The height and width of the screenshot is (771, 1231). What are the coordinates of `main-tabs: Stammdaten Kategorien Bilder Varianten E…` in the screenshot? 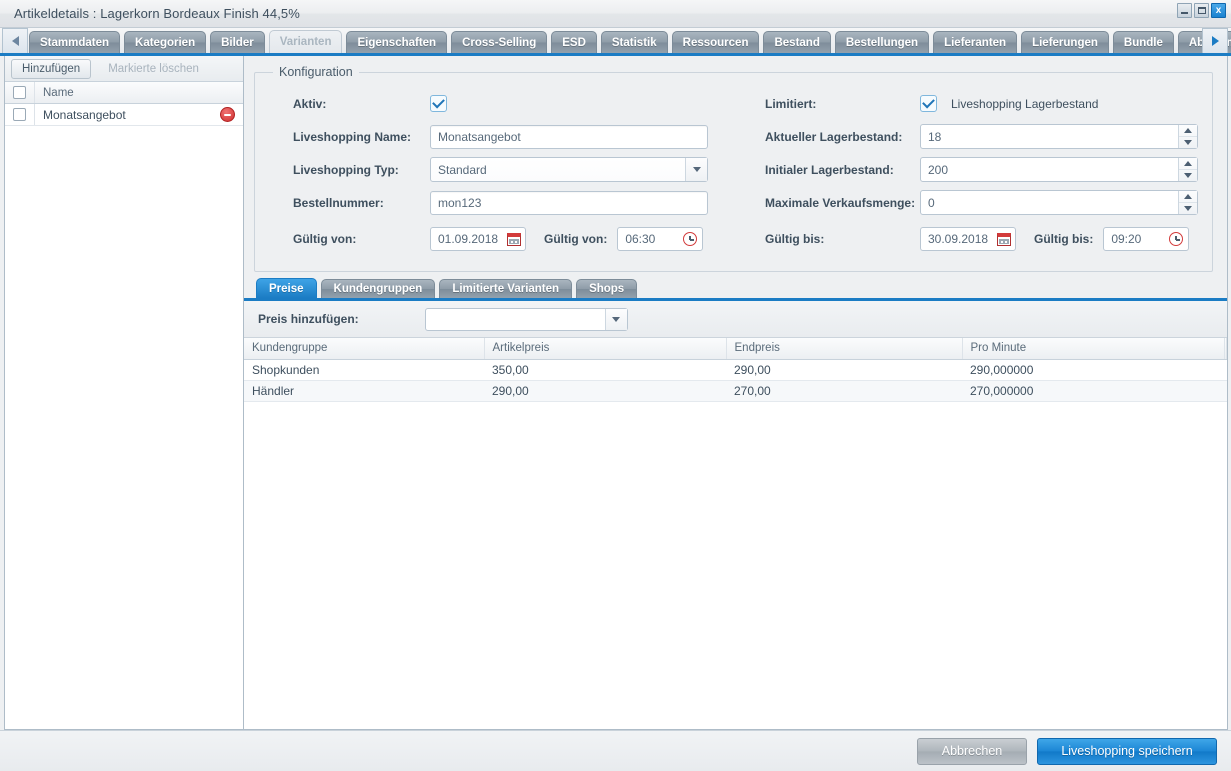 It's located at (630, 40).